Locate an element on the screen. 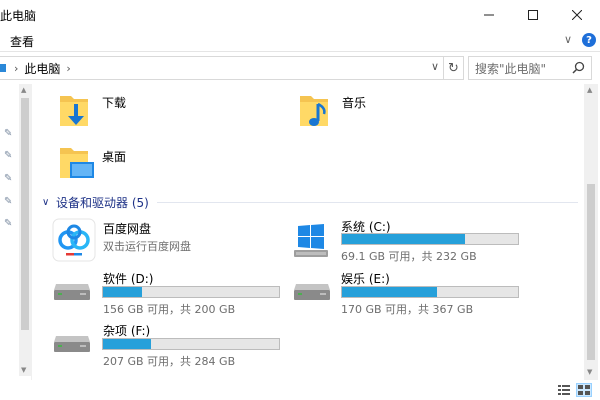 The height and width of the screenshot is (400, 600). folder-name: 音乐 is located at coordinates (354, 103).